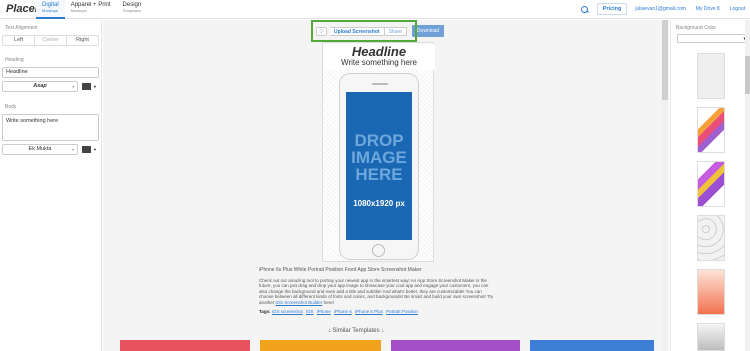 The width and height of the screenshot is (750, 351). What do you see at coordinates (711, 76) in the screenshot?
I see `background-tile-plain` at bounding box center [711, 76].